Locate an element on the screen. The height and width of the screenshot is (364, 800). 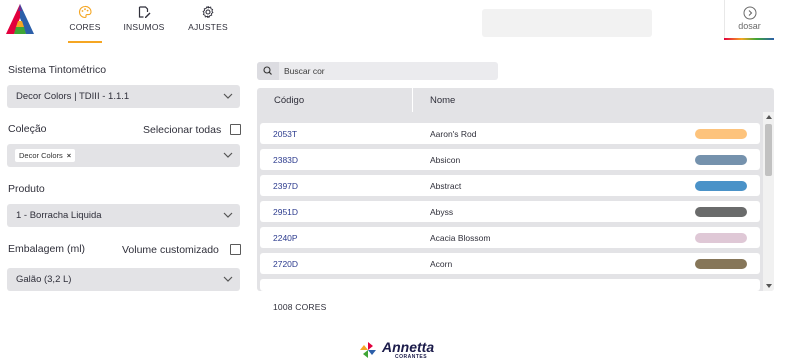
header-placeholder-box is located at coordinates (567, 23).